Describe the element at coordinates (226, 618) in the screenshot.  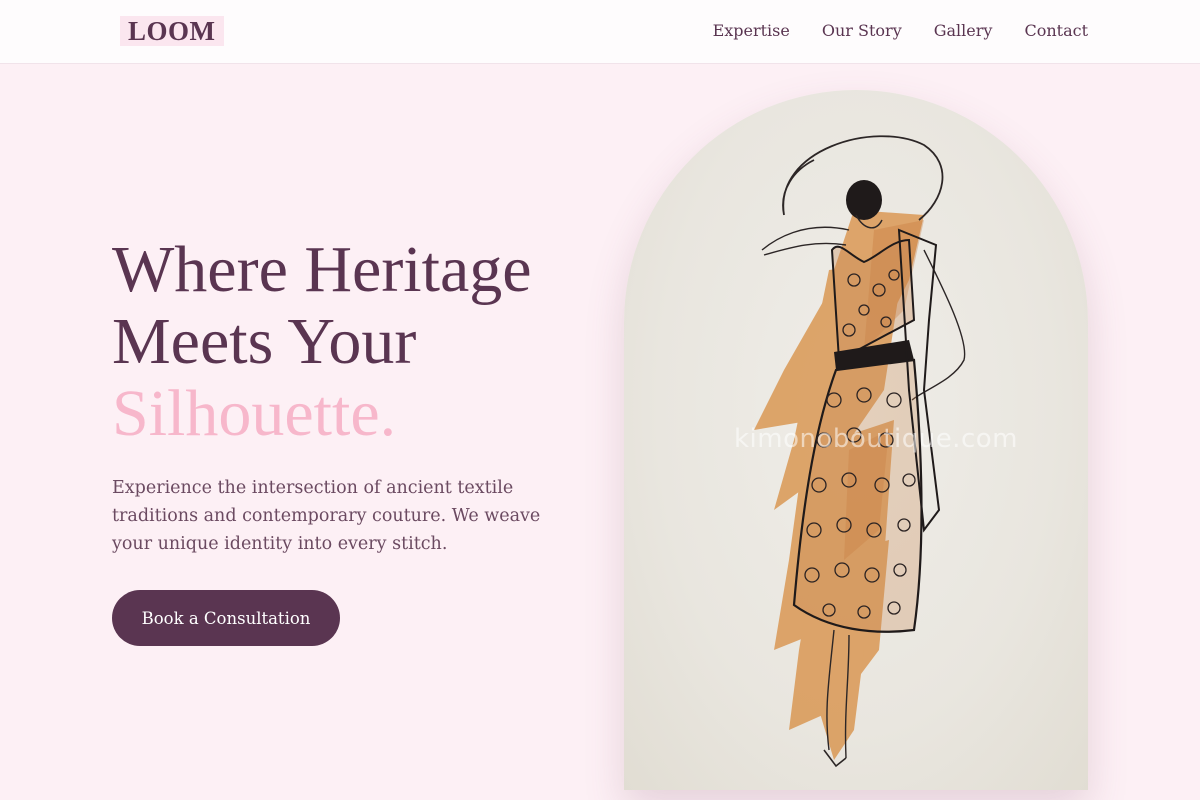
I see `book-consultation-button: Book a Consultation` at that location.